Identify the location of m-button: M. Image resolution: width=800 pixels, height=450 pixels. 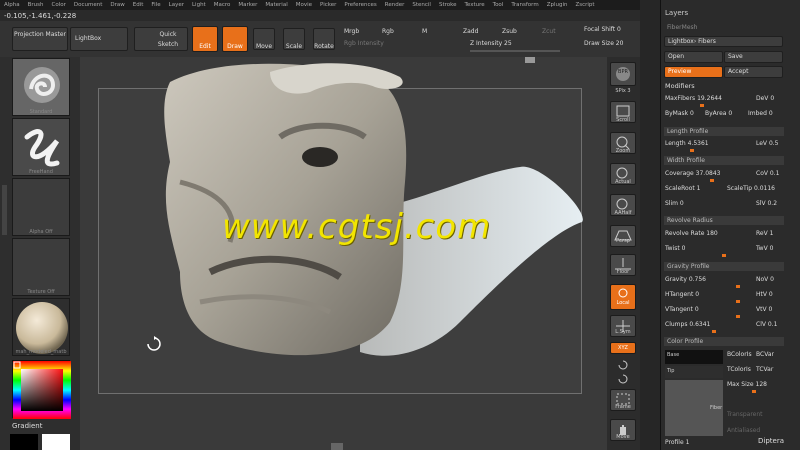
(424, 31).